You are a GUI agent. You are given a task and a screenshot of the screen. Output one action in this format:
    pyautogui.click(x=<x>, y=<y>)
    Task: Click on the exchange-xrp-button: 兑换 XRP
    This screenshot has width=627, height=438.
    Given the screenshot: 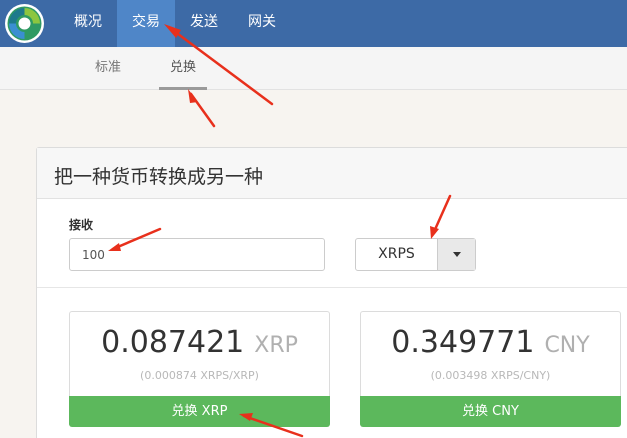 What is the action you would take?
    pyautogui.click(x=199, y=411)
    